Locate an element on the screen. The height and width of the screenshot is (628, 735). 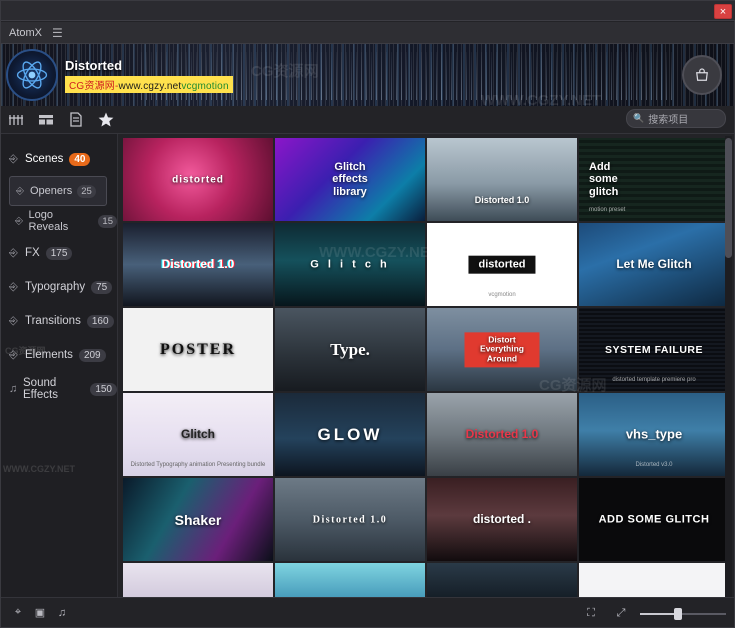
close-window-button: × is located at coordinates (723, 11).